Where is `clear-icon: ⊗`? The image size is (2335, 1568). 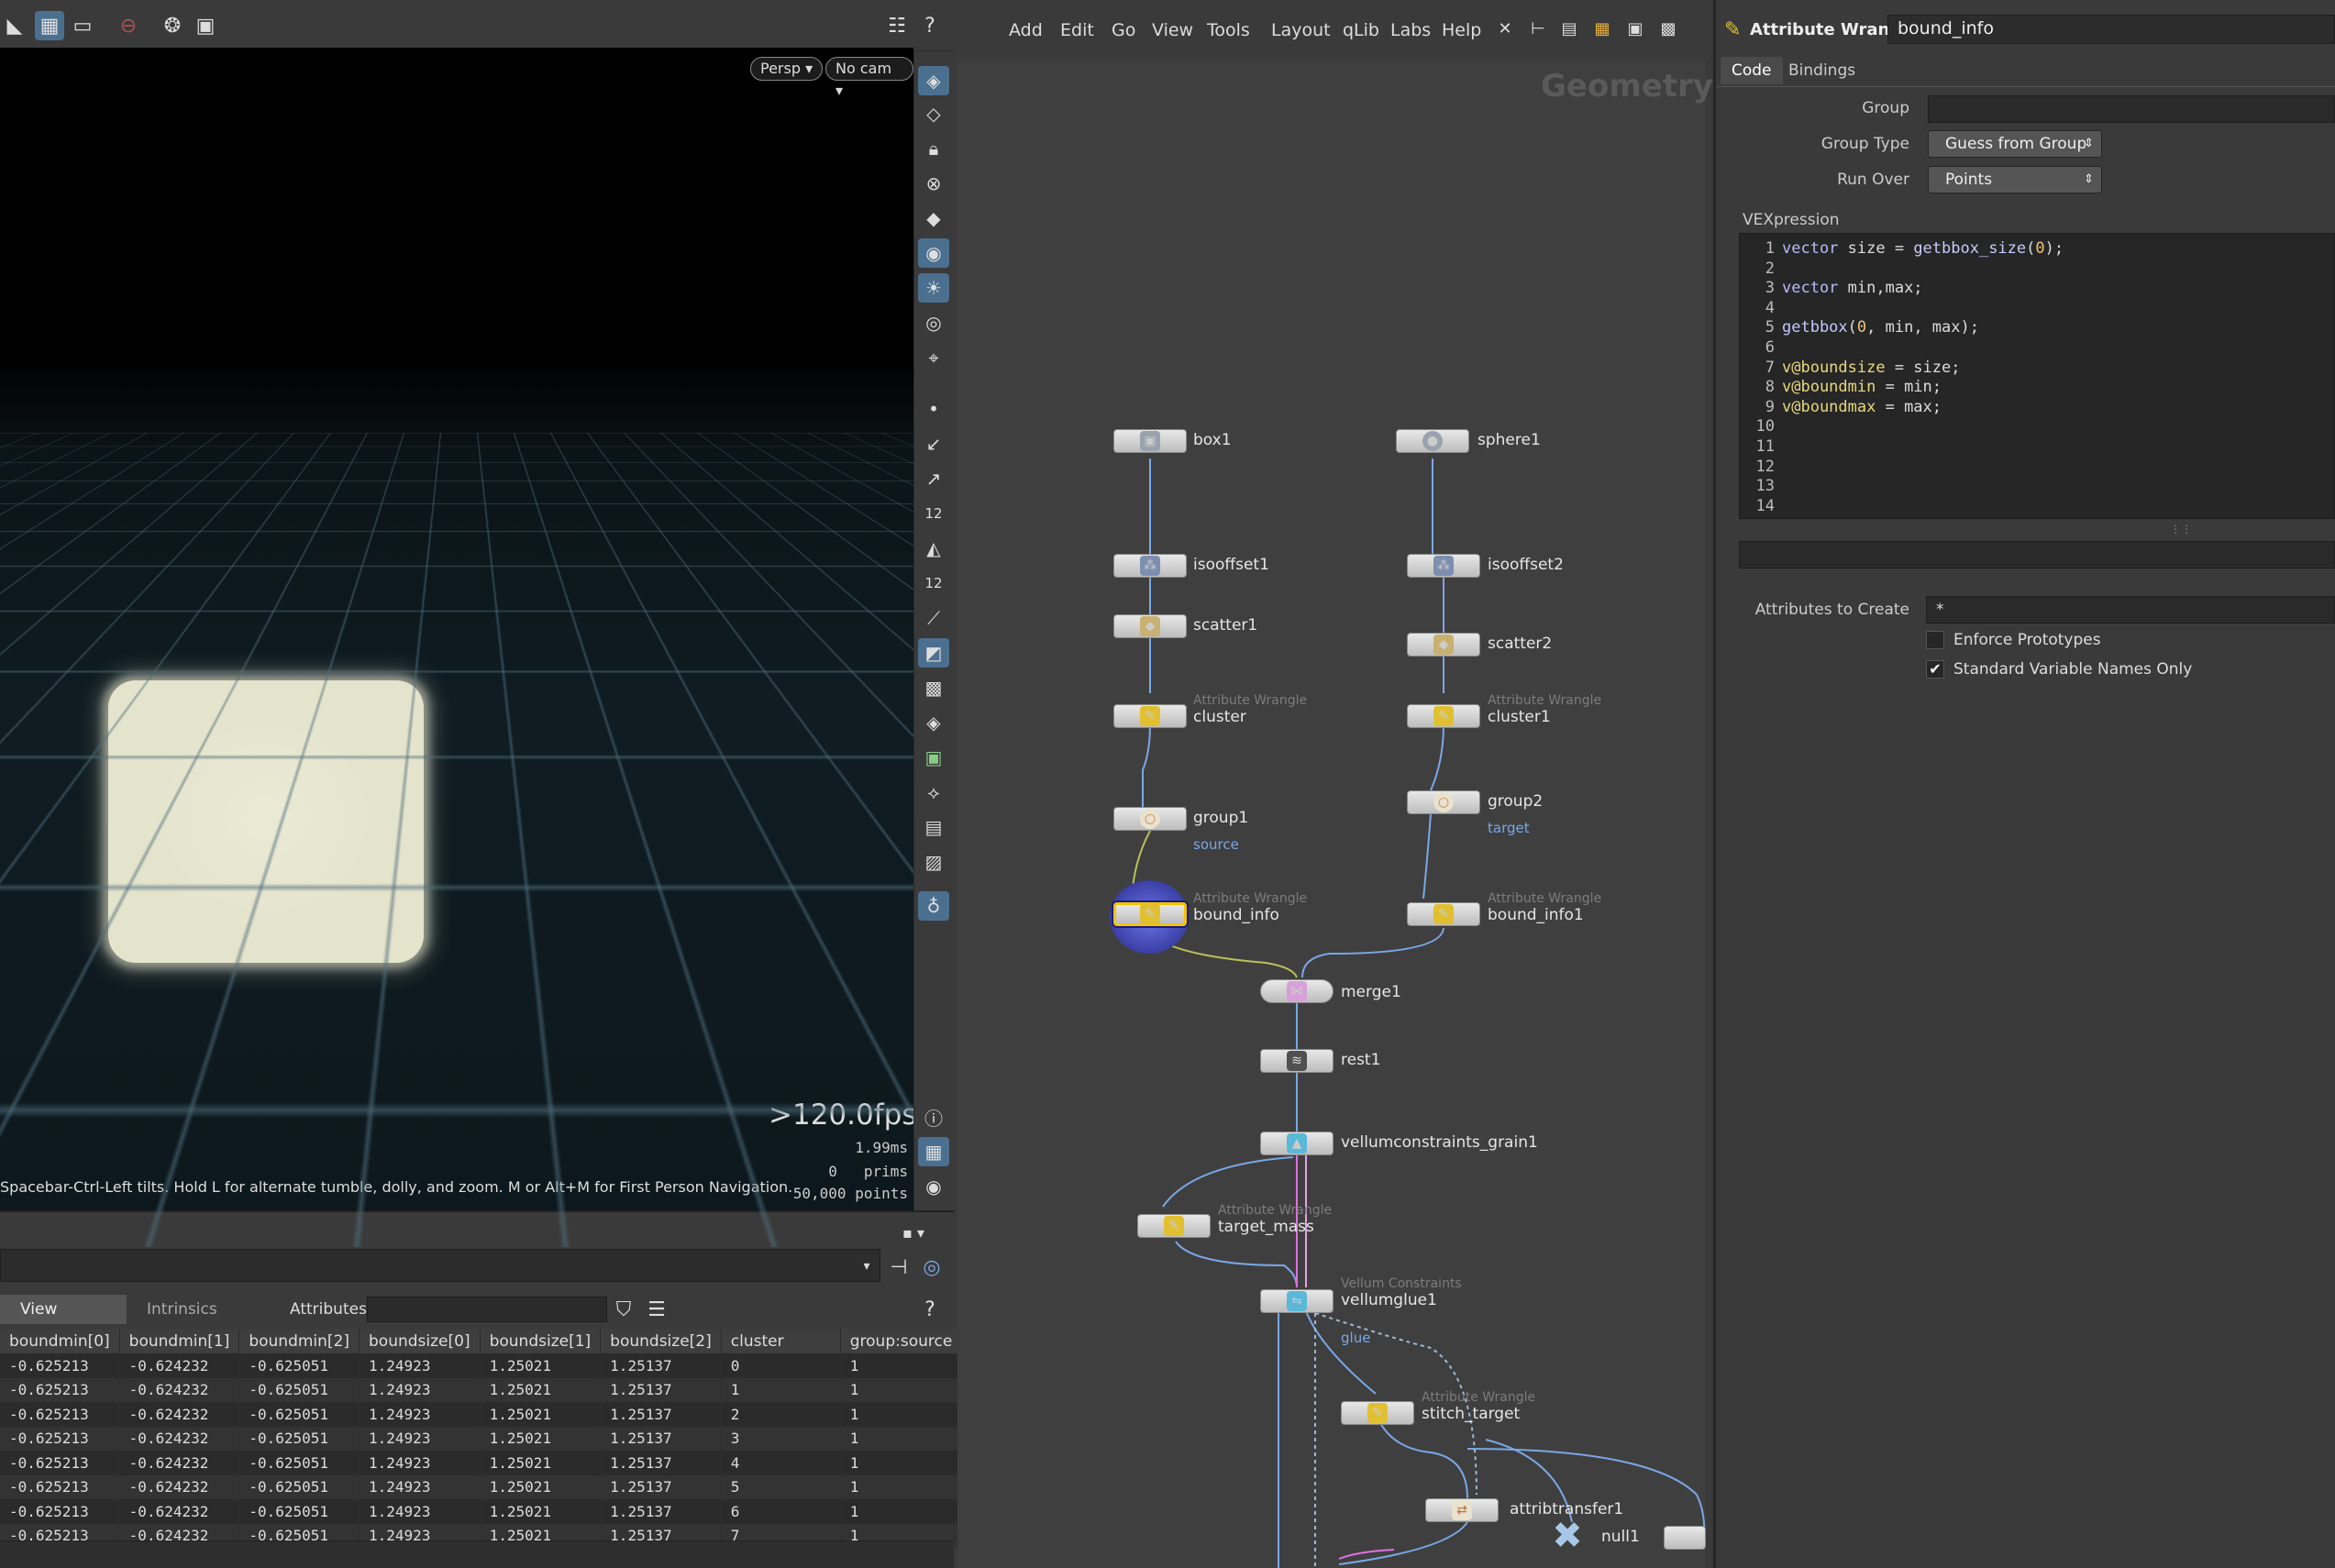 clear-icon: ⊗ is located at coordinates (933, 184).